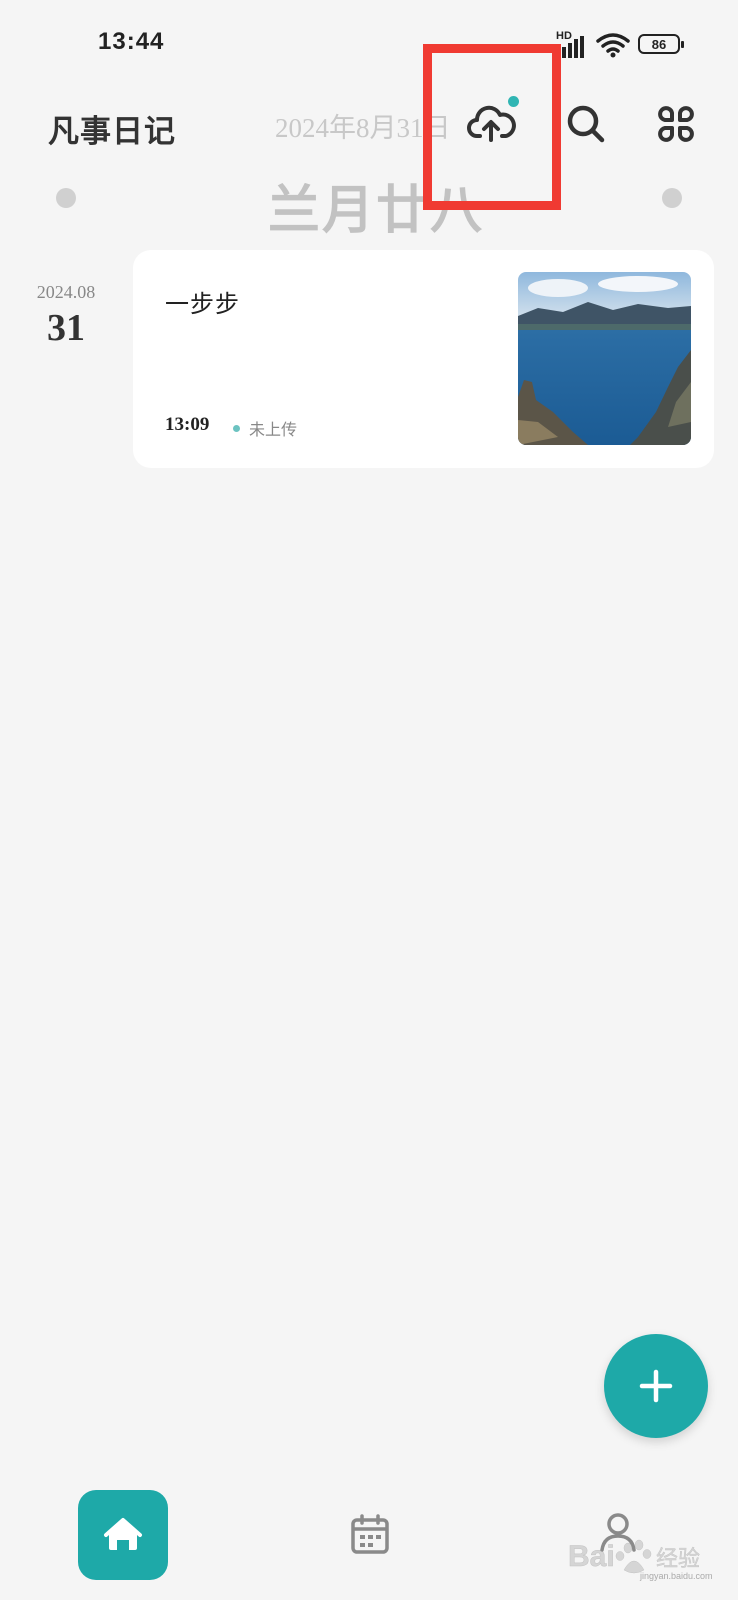 The width and height of the screenshot is (738, 1600). I want to click on app-title: 凡事日记, so click(112, 132).